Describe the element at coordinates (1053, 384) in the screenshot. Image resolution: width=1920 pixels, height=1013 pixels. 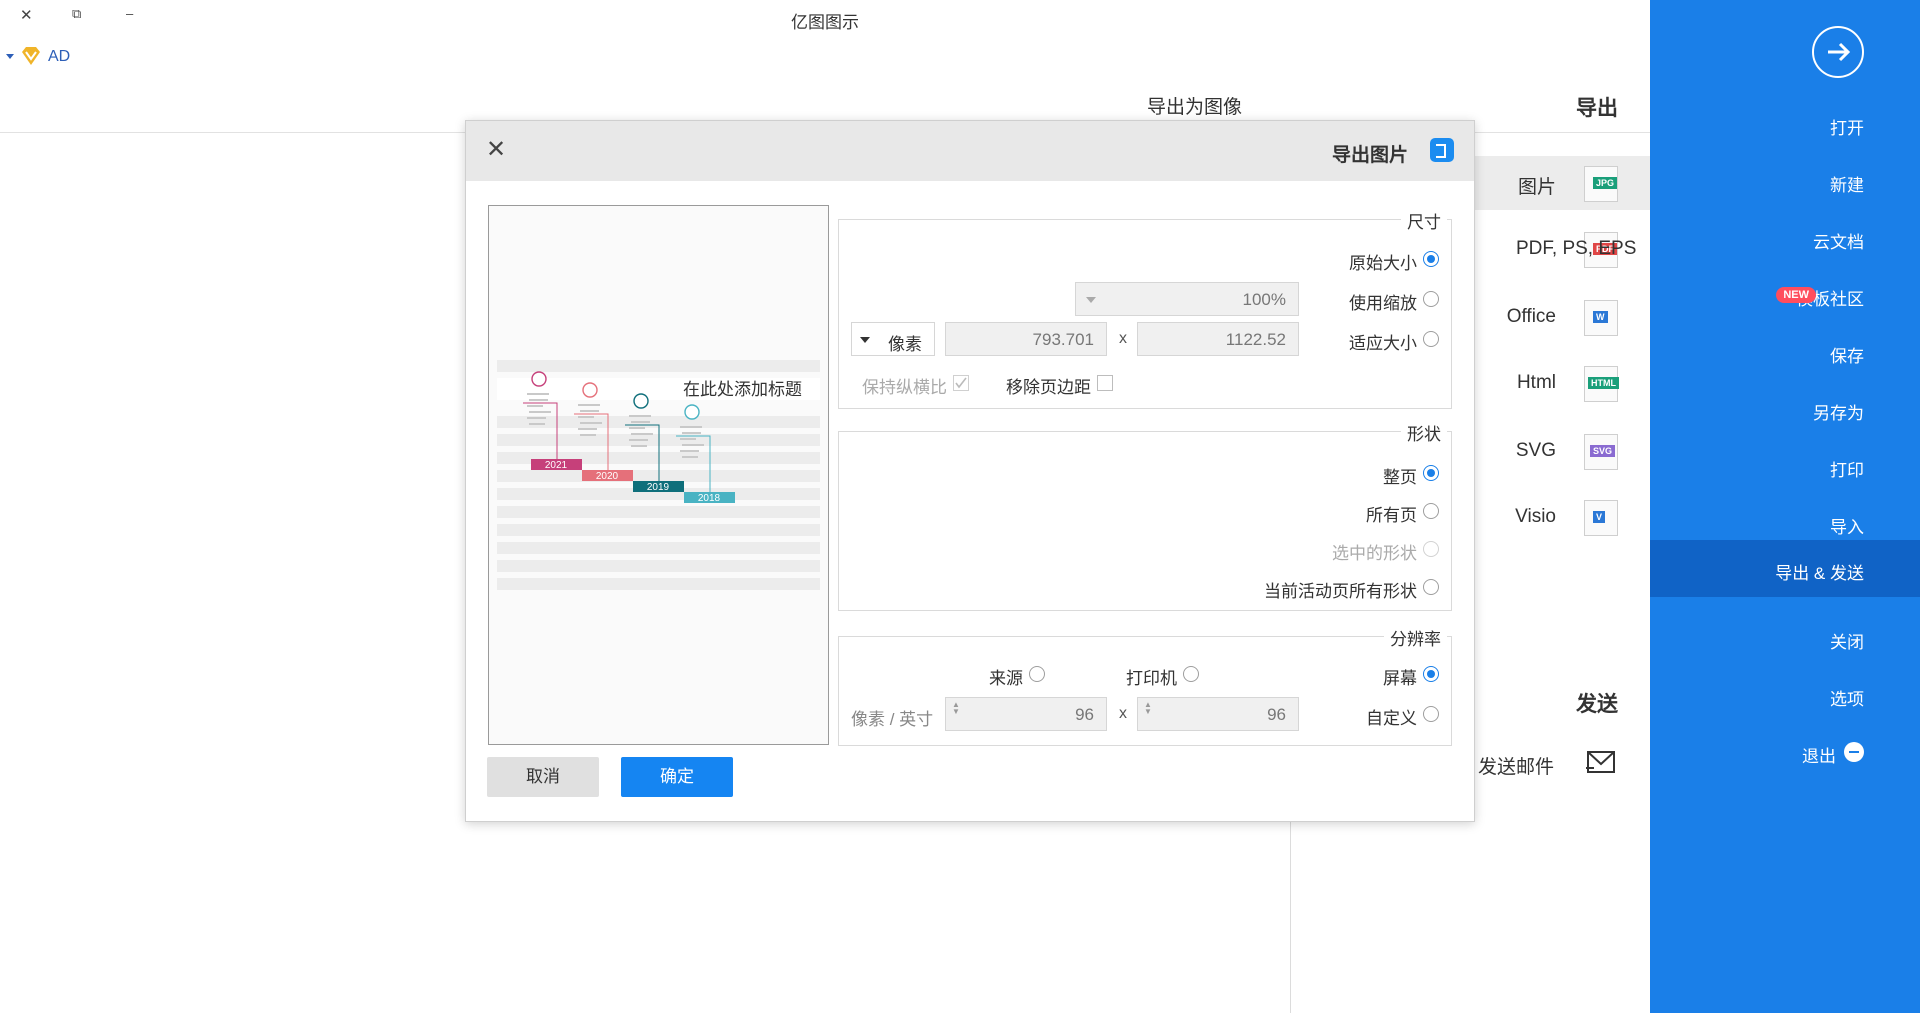
I see `remove-margin-checkbox: 移除页边距` at that location.